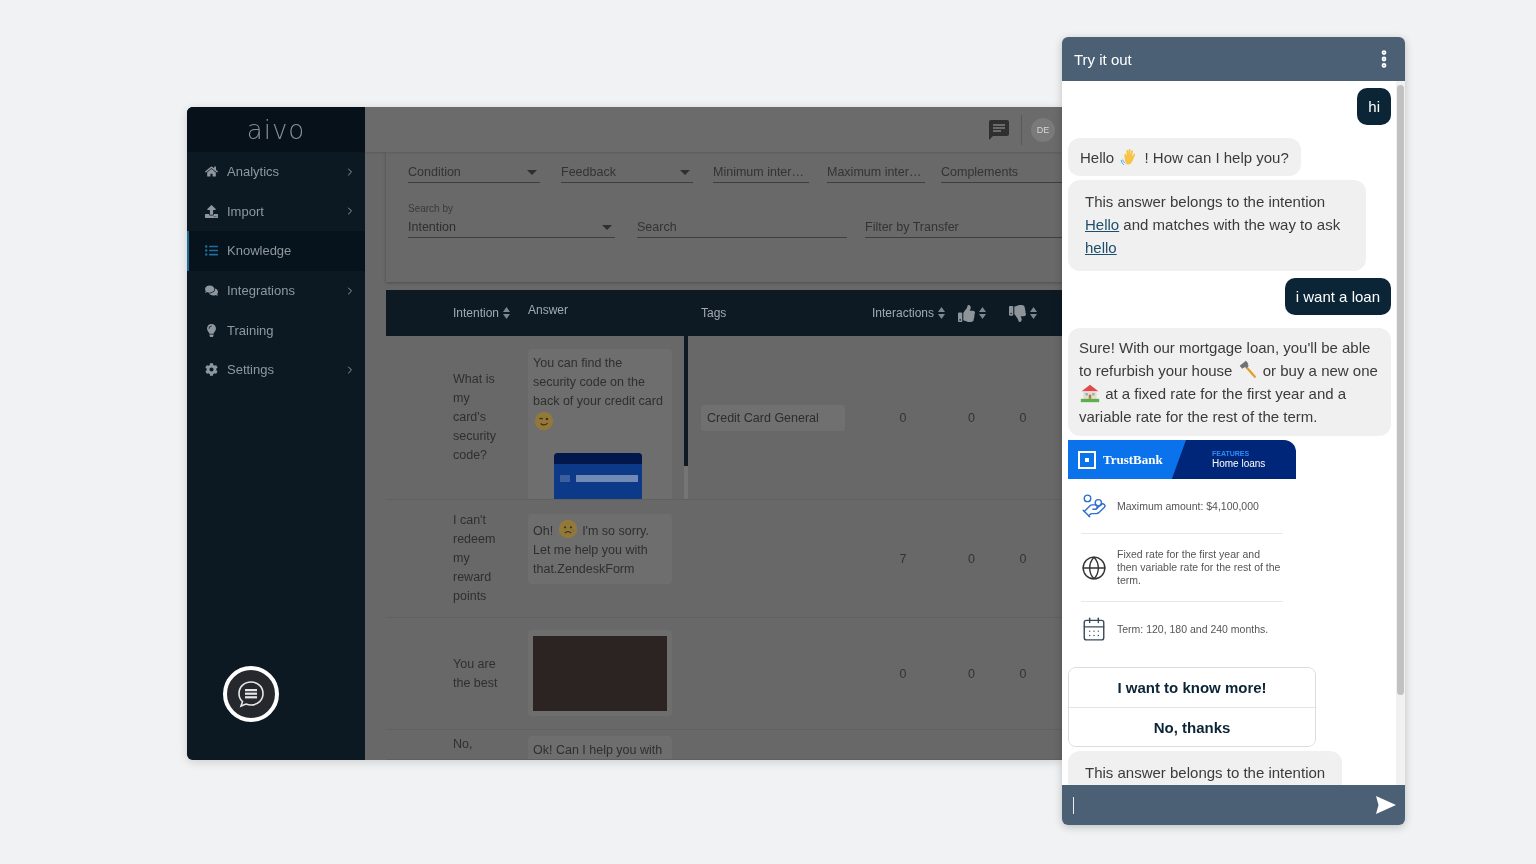  Describe the element at coordinates (1217, 225) in the screenshot. I see `intention-info-message: This answer belongs to the intention Hello and matches with the way to ask hello` at that location.